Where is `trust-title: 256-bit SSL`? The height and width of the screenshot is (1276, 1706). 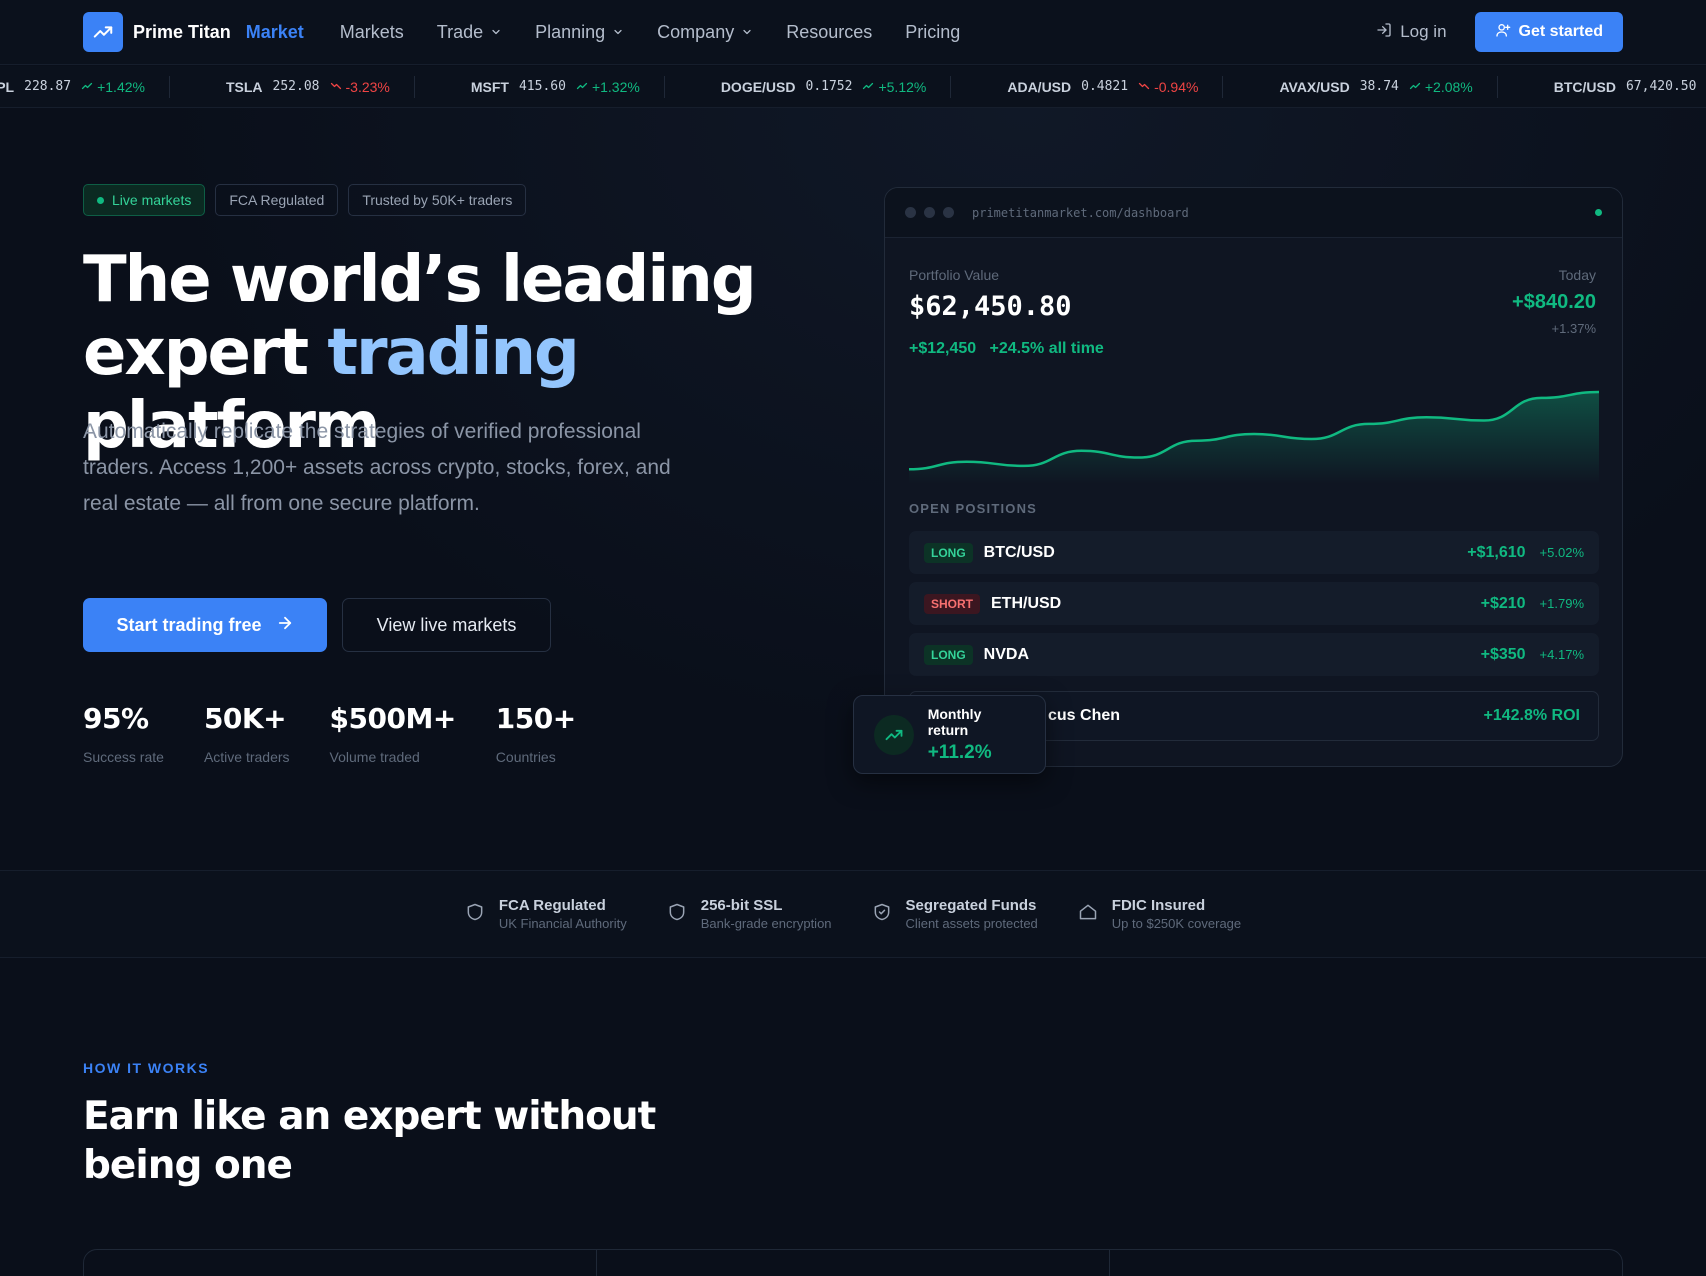 trust-title: 256-bit SSL is located at coordinates (741, 905).